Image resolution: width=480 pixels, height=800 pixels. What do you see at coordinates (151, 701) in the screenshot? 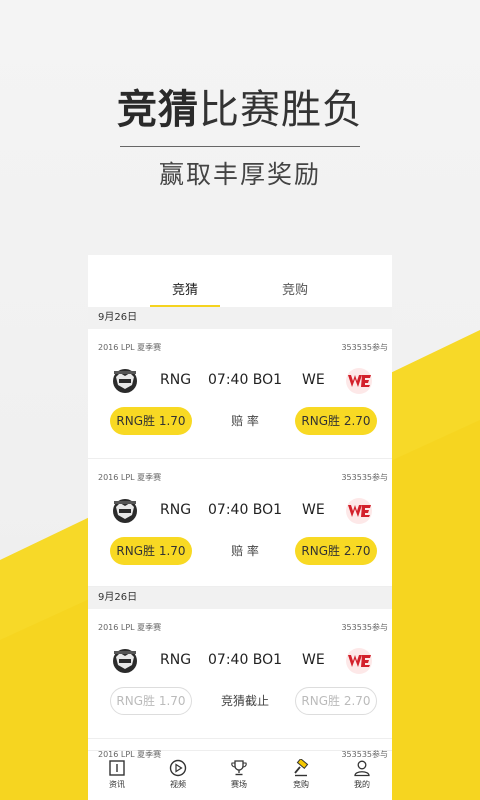
I see `bet-team1-button-disabled: RNG胜 1.70` at bounding box center [151, 701].